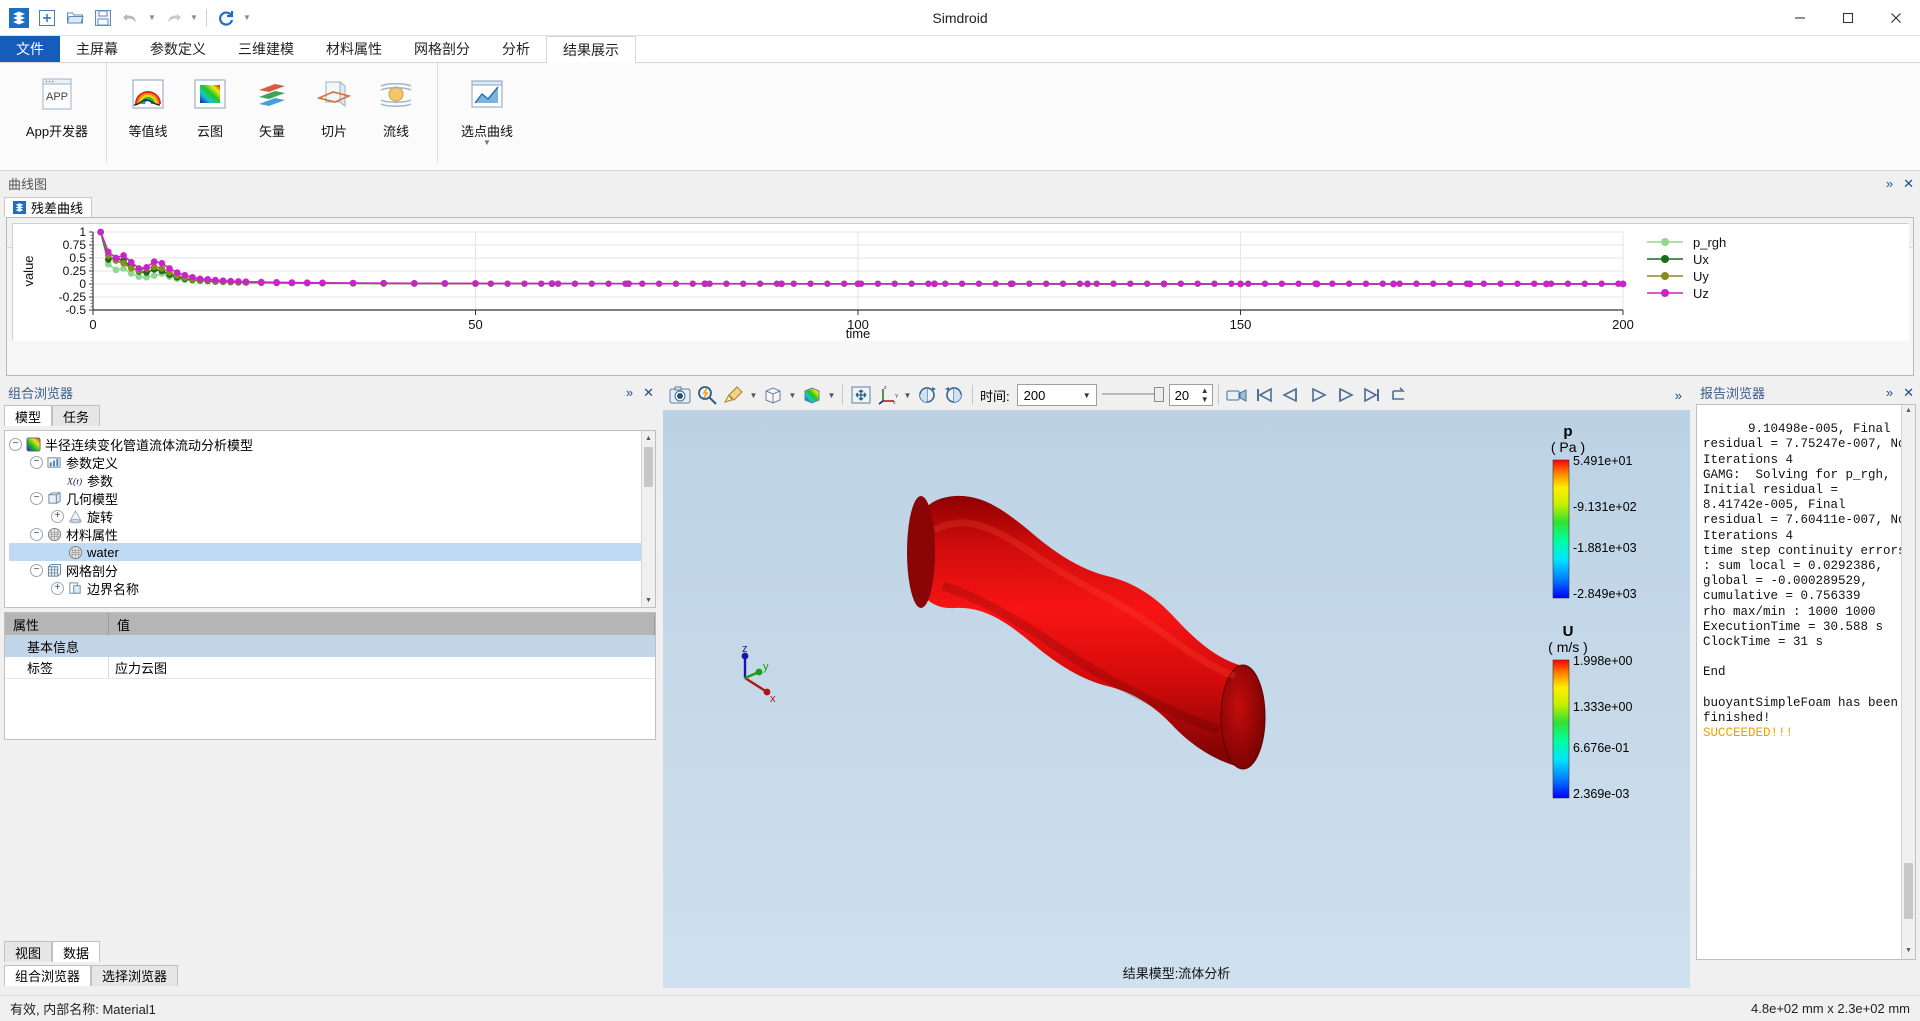 The height and width of the screenshot is (1021, 1920). What do you see at coordinates (332, 534) in the screenshot?
I see `tree-node: − 材料属性` at bounding box center [332, 534].